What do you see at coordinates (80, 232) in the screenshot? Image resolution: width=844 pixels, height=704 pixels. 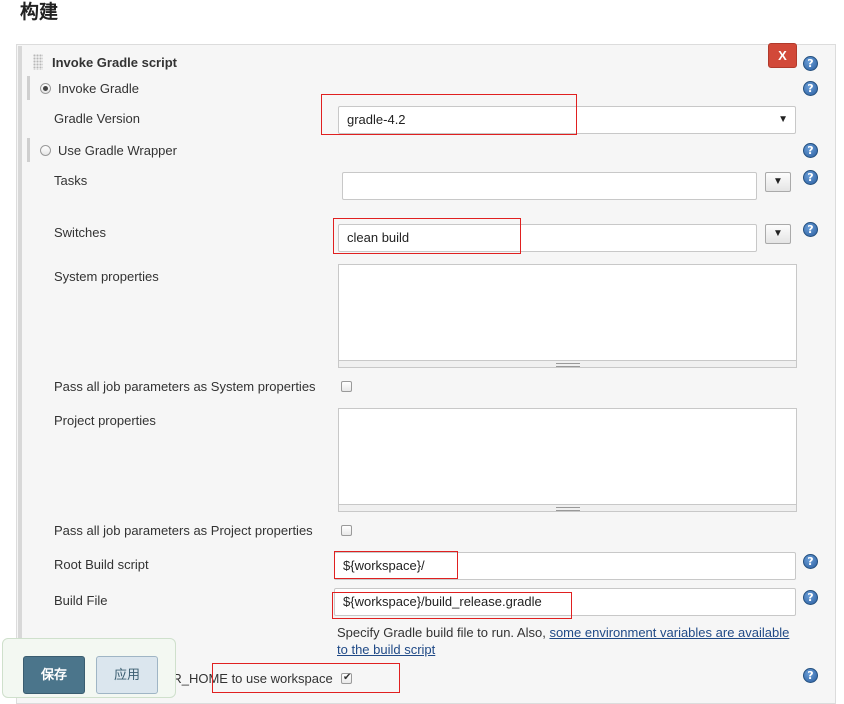 I see `switches-label: Switches` at bounding box center [80, 232].